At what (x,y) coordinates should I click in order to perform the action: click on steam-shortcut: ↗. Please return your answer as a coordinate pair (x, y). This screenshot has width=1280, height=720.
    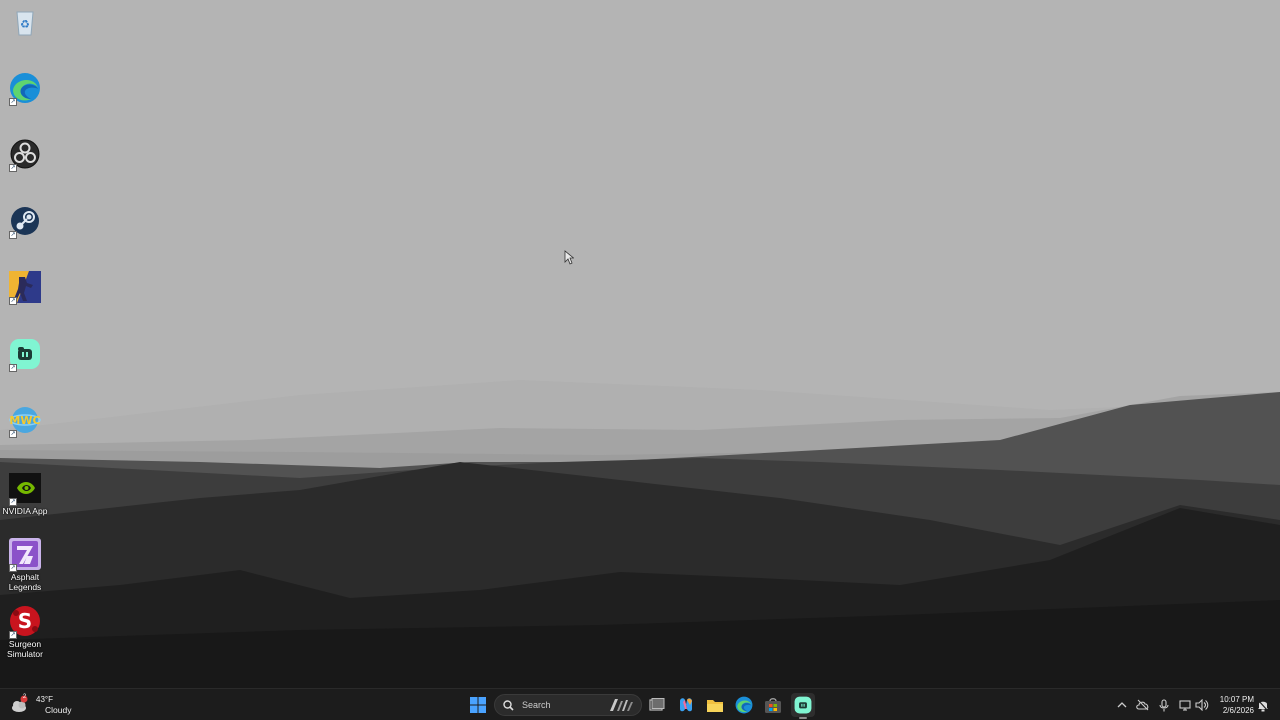
    Looking at the image, I should click on (25, 222).